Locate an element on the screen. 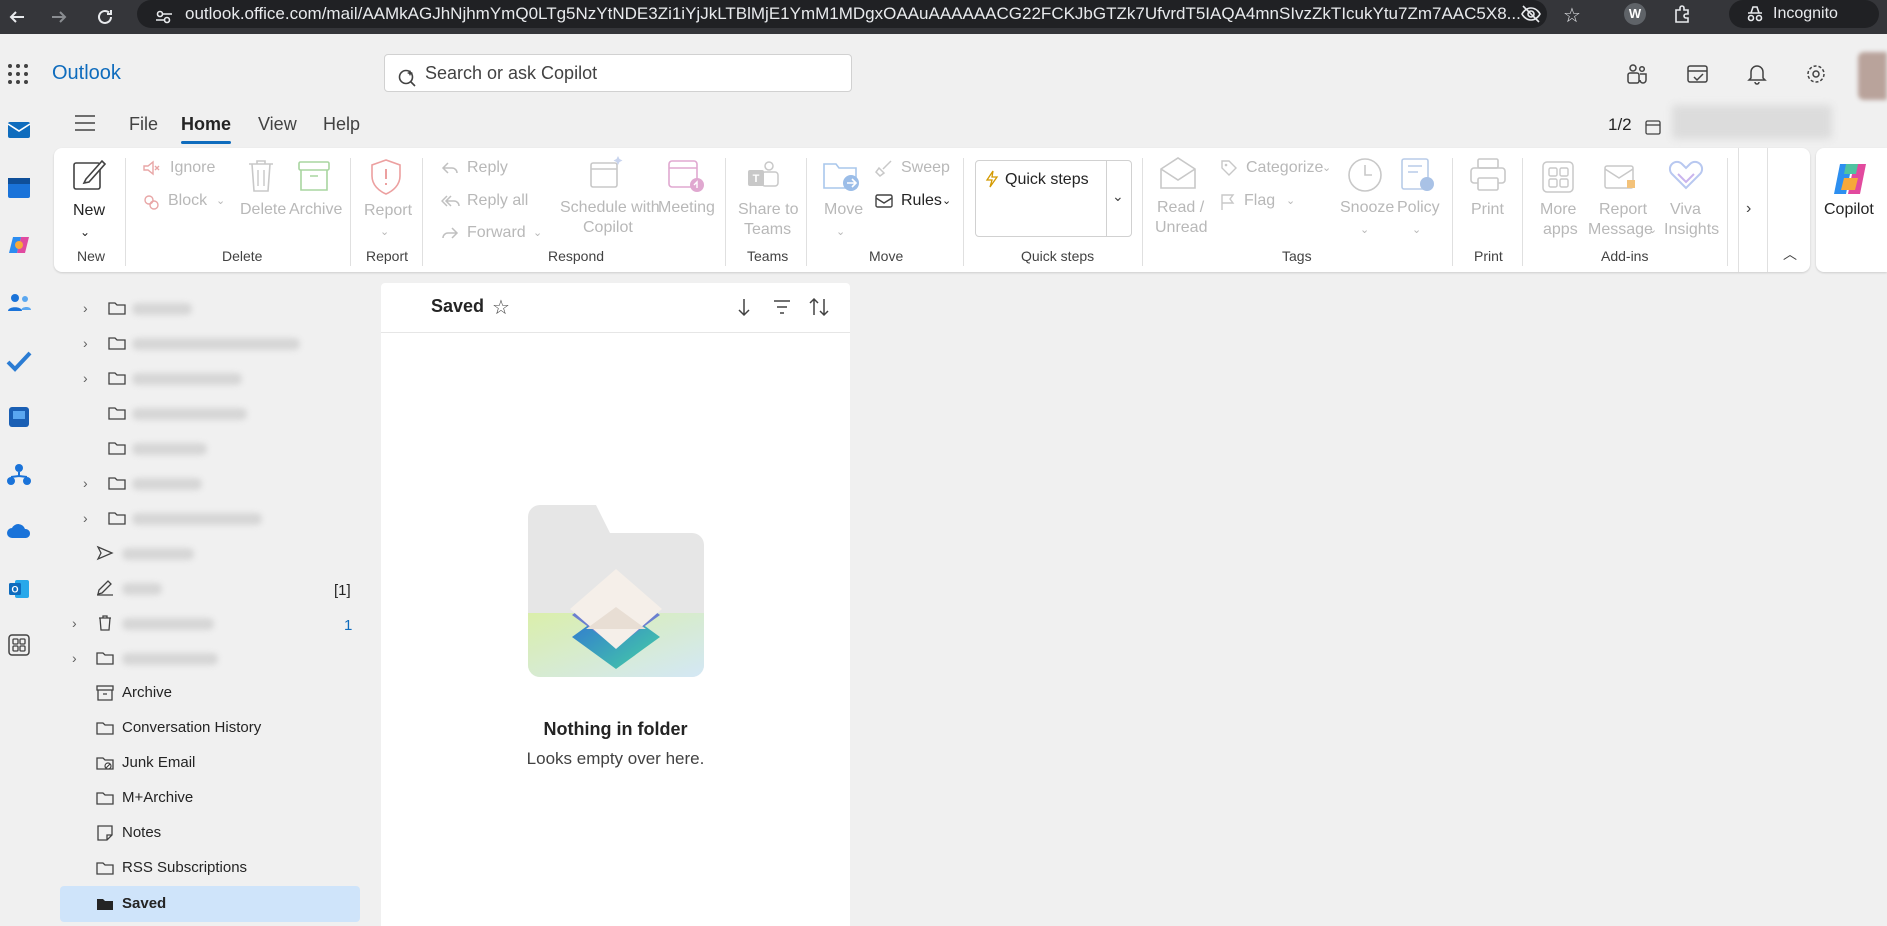 The image size is (1887, 926). search-input: Search or ask Copilot is located at coordinates (618, 73).